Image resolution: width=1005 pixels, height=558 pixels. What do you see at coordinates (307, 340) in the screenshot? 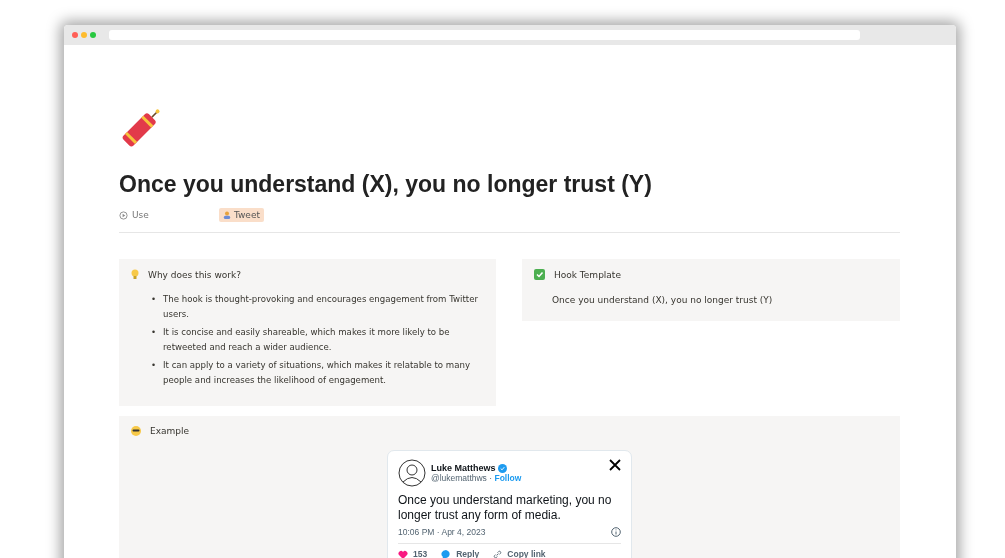
I see `bullet-text: It is concise and easily shareable, which makes it more likely to be retweeted and reach a wider audience.` at bounding box center [307, 340].